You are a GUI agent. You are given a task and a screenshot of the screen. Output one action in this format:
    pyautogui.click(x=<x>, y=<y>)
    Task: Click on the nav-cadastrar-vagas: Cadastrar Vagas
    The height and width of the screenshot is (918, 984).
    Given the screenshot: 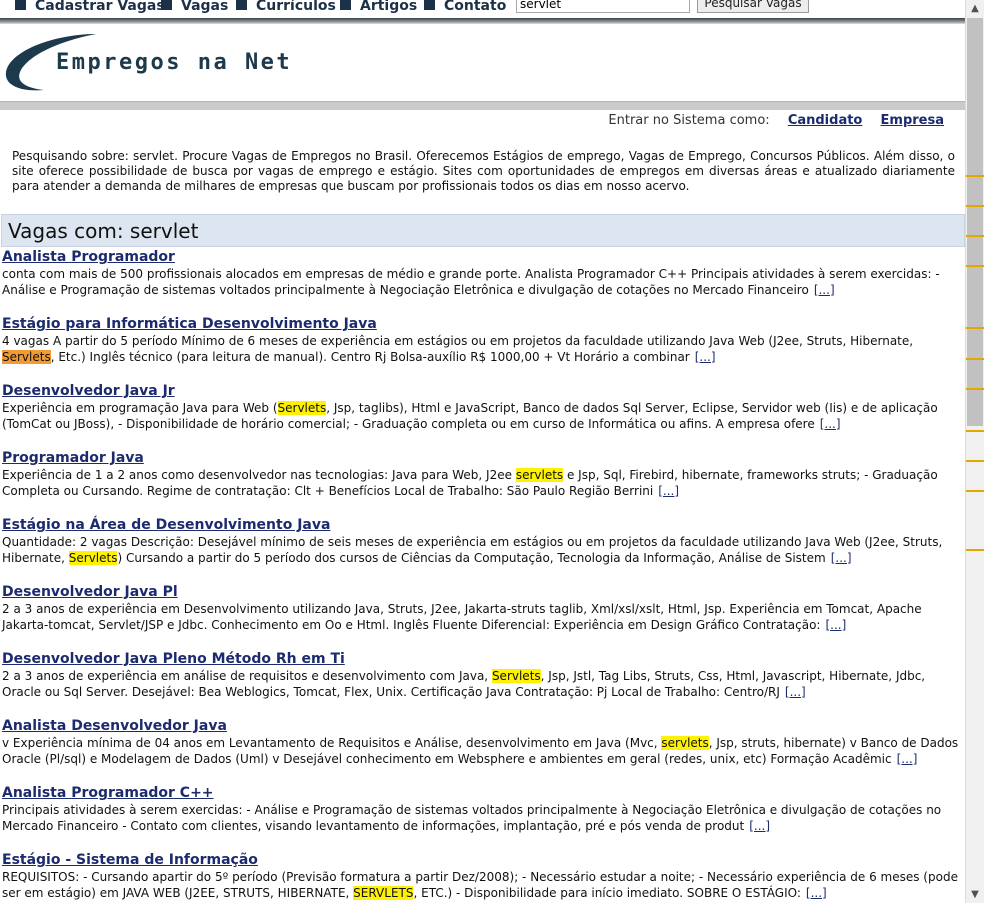 What is the action you would take?
    pyautogui.click(x=90, y=8)
    